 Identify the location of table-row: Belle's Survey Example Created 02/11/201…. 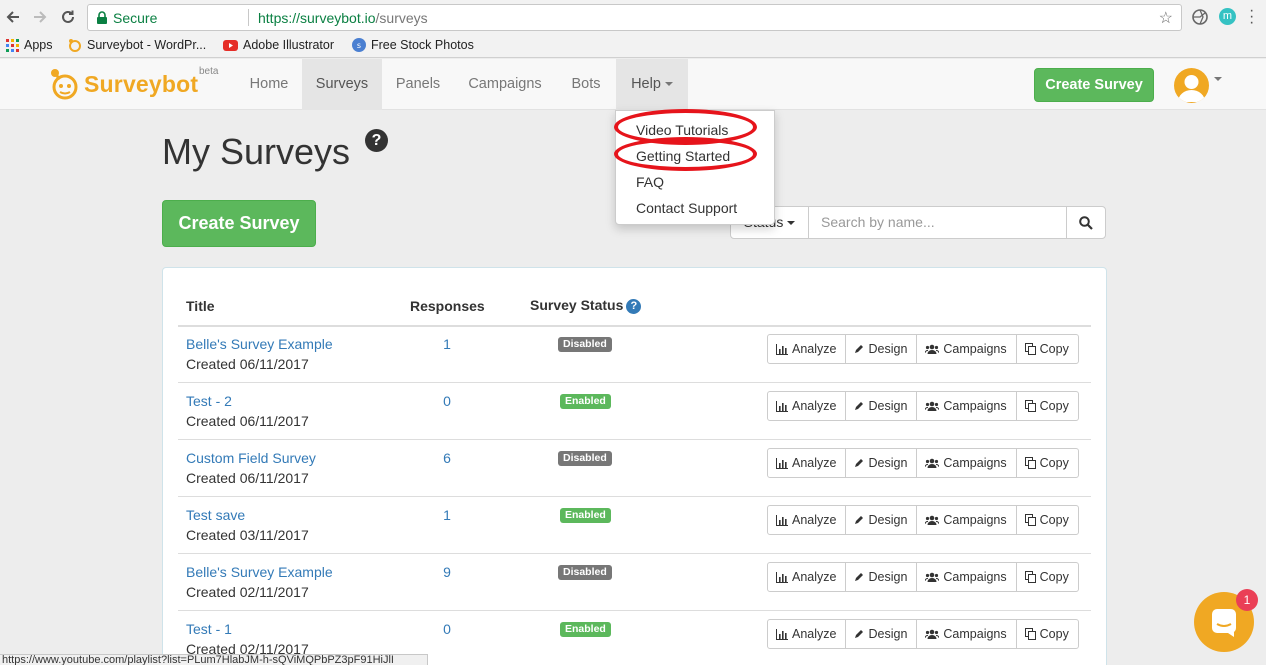
(634, 582).